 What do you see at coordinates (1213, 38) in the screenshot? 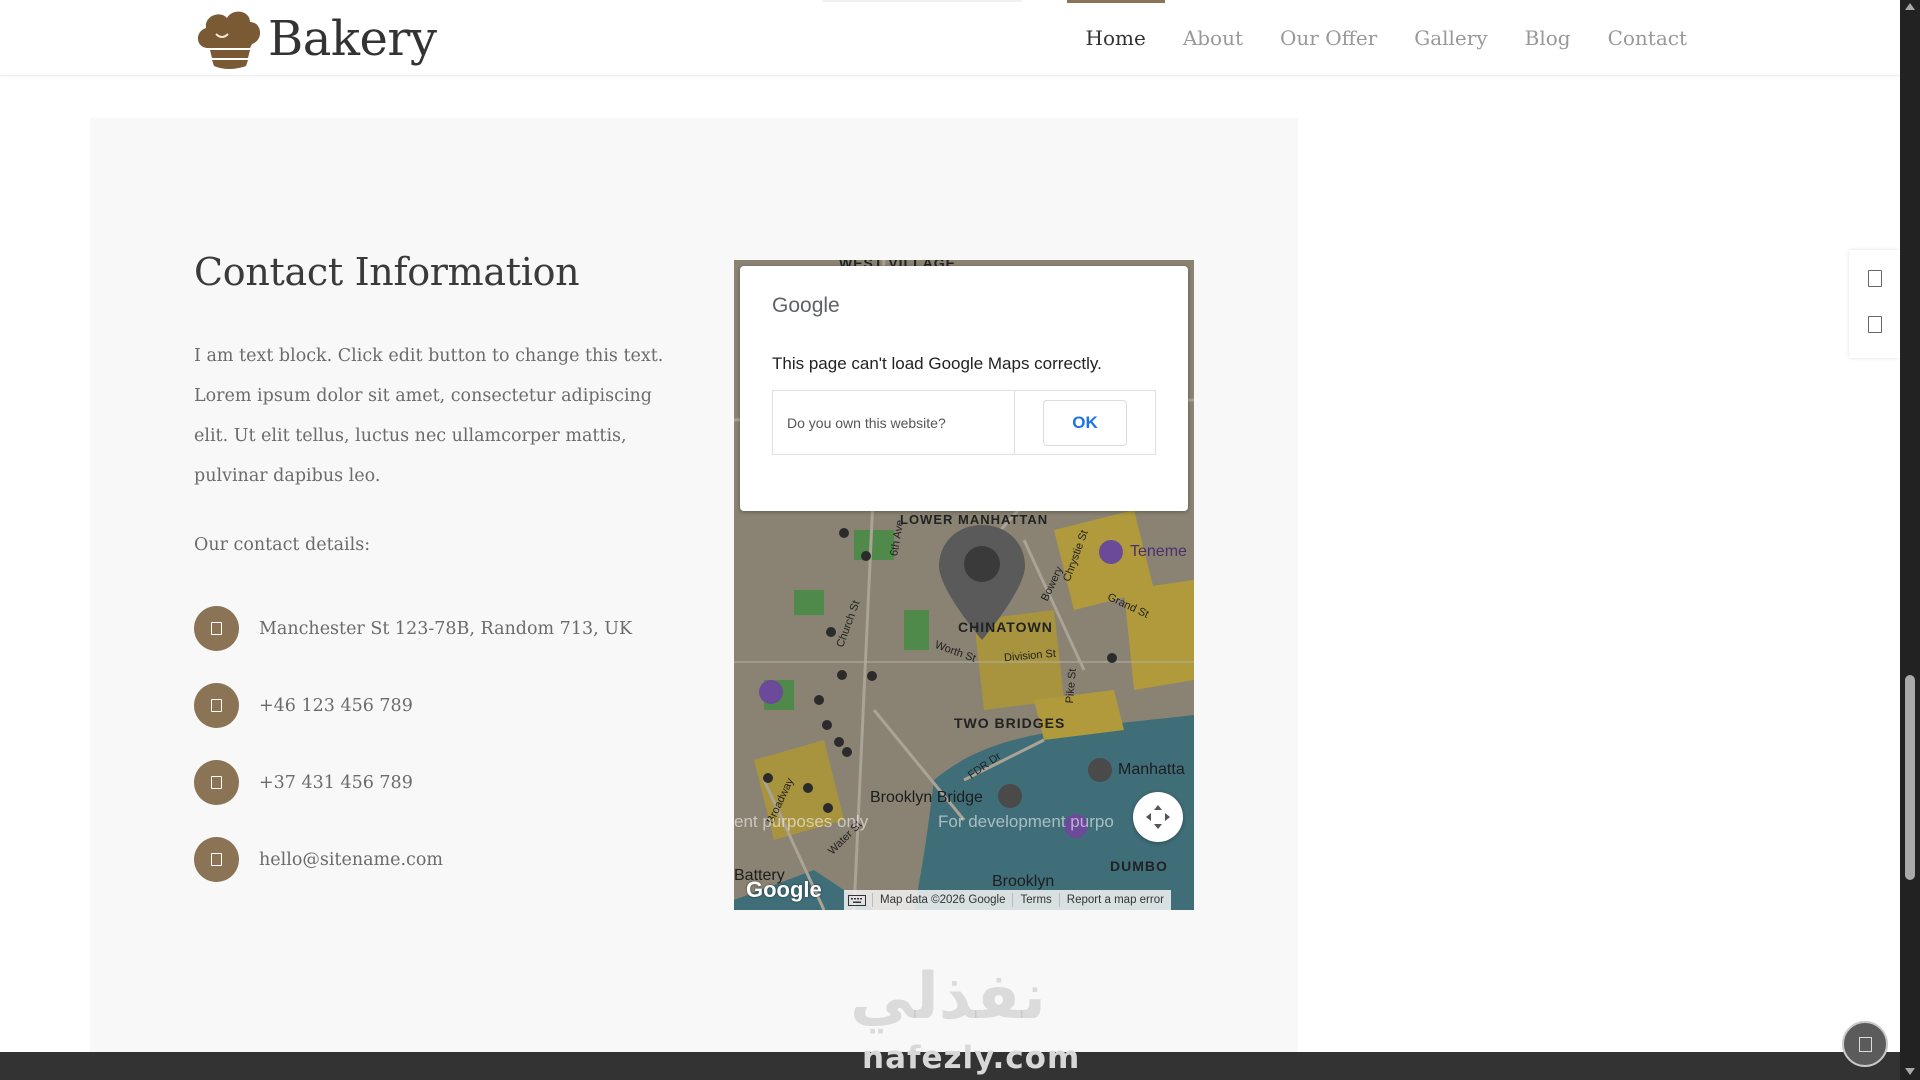
I see `nav-about: About` at bounding box center [1213, 38].